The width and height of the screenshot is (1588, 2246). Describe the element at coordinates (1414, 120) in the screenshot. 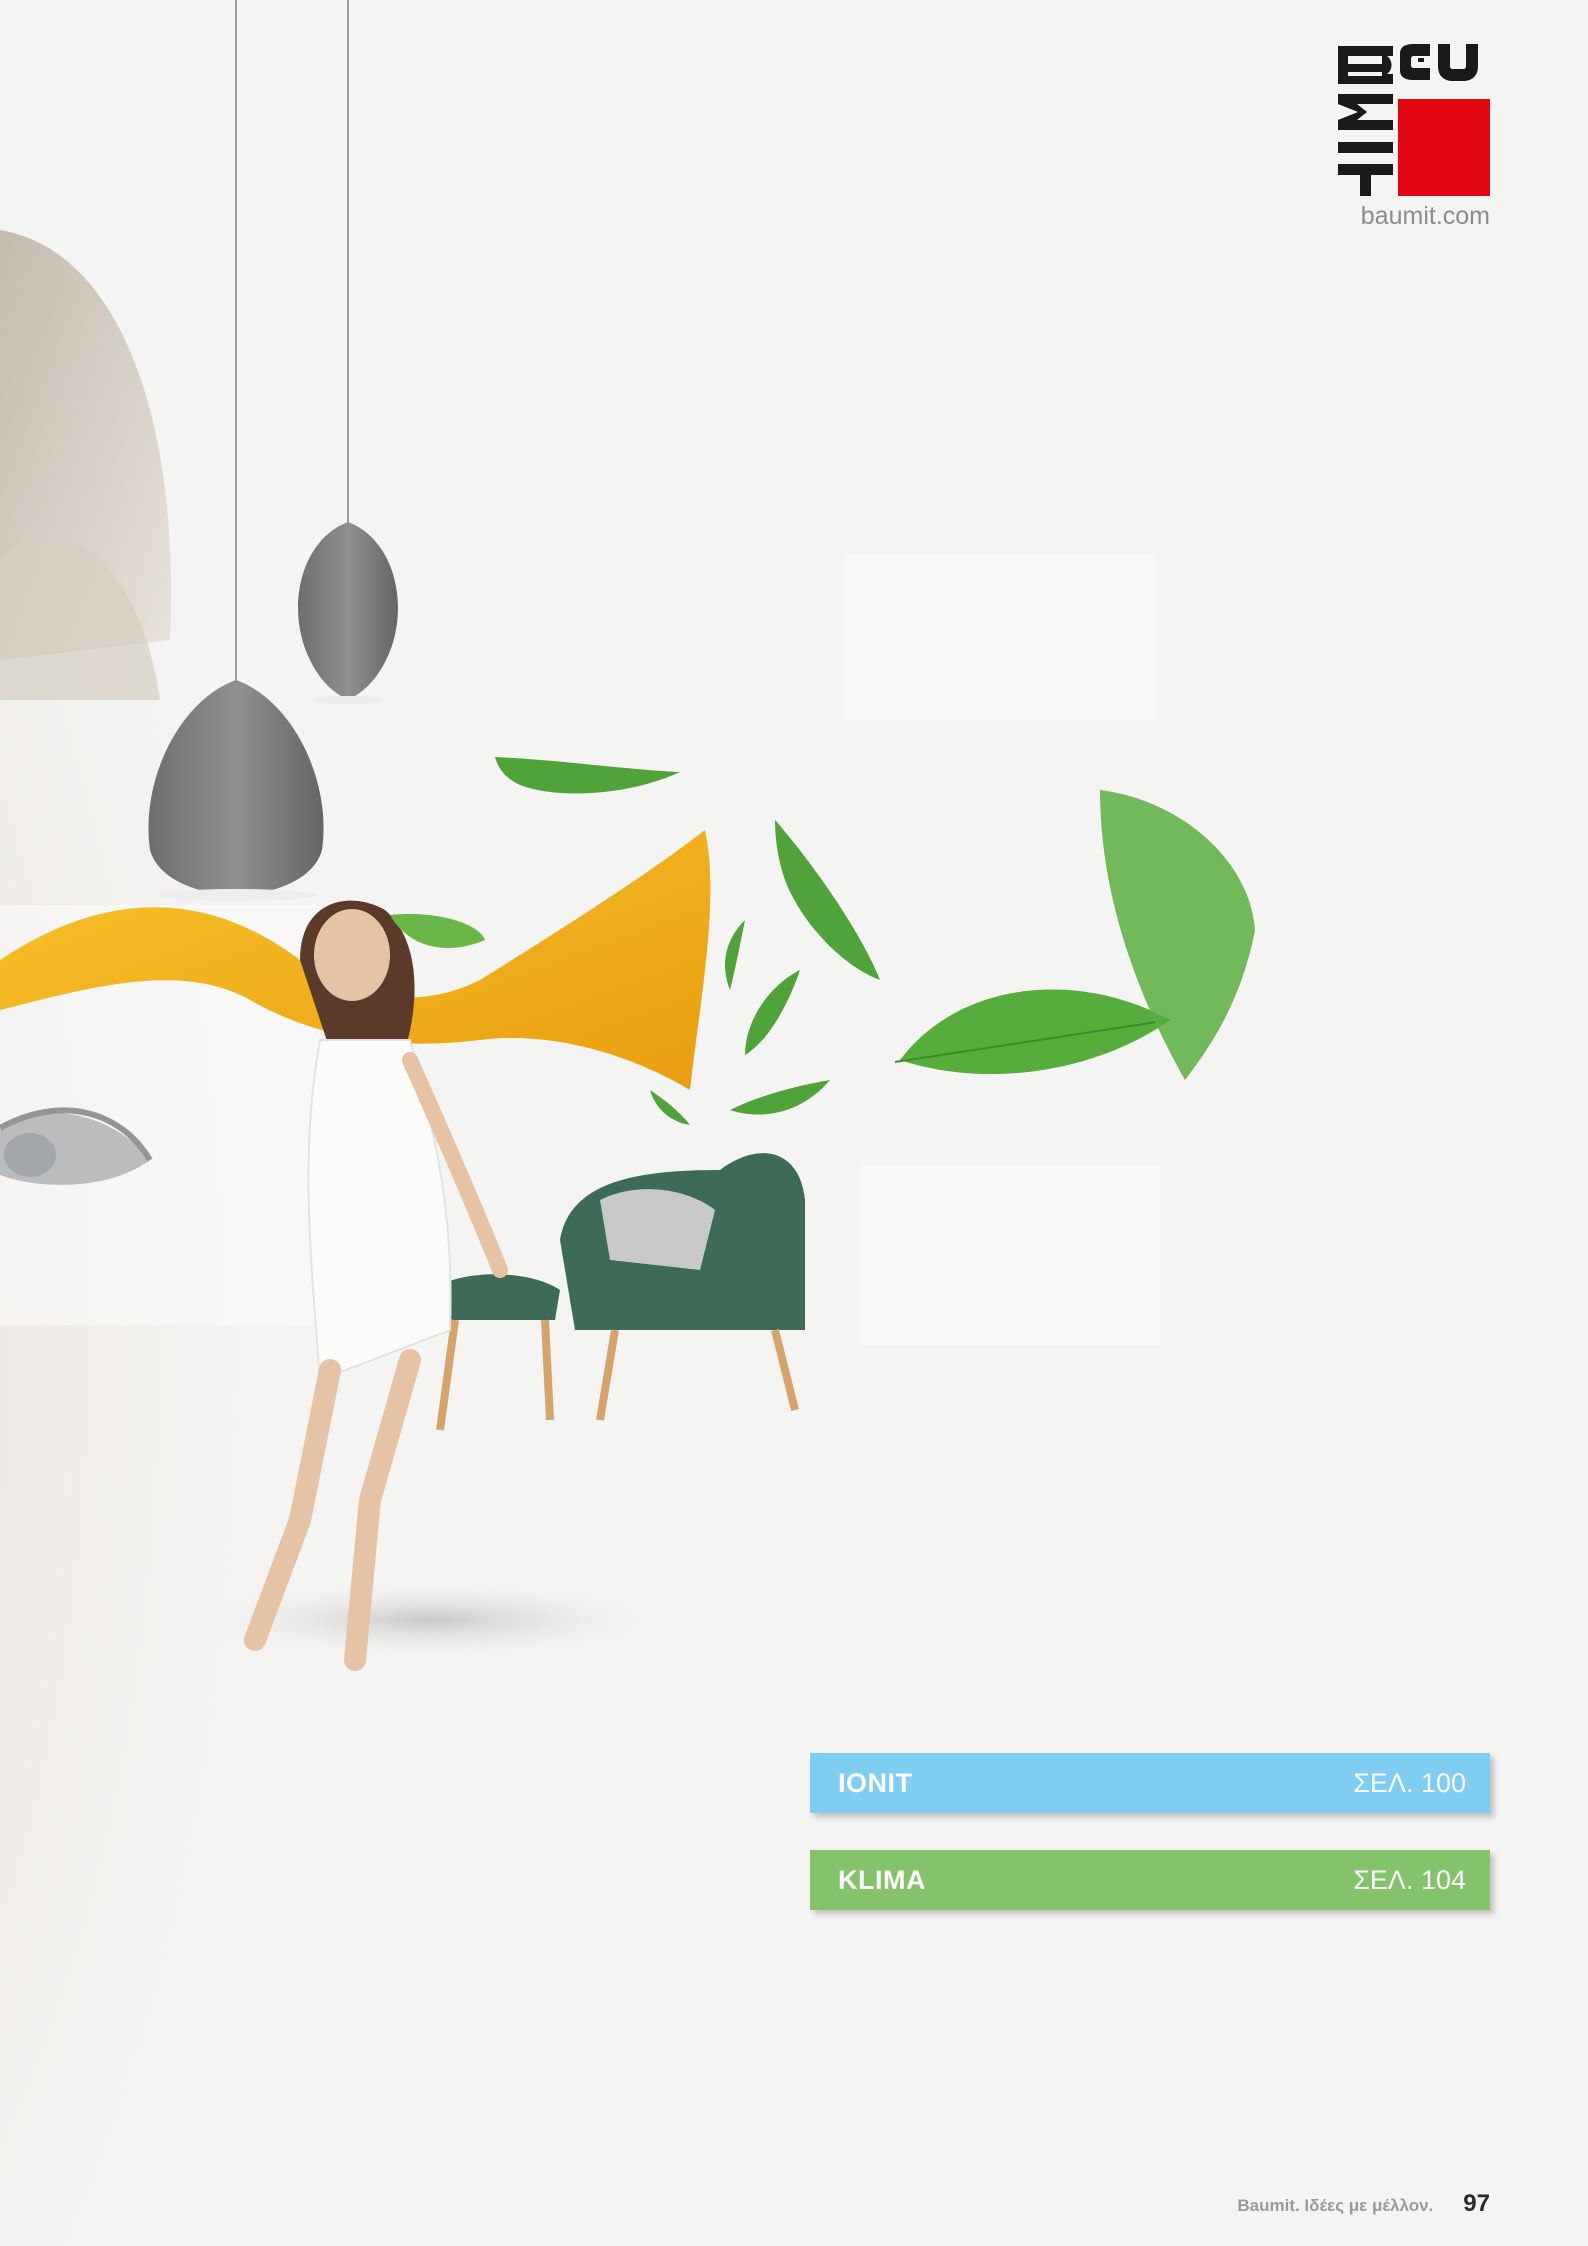

I see `baumit-logo-mark-icon` at that location.